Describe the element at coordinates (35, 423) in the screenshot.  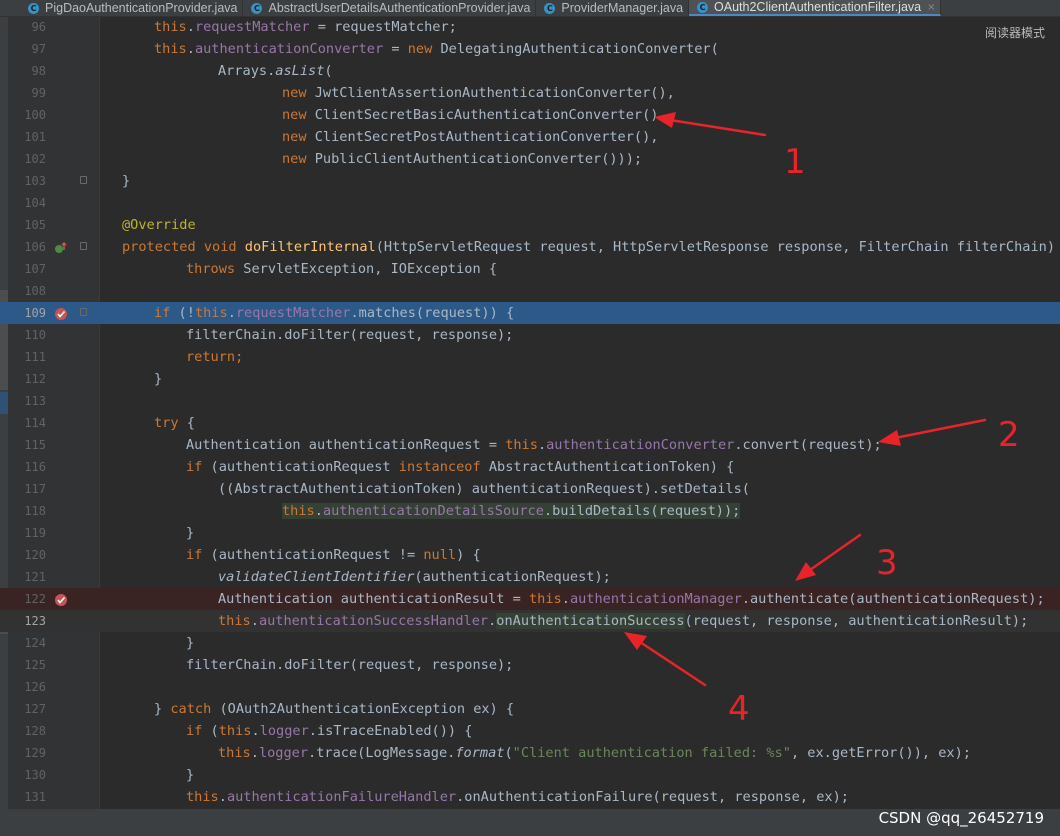
I see `line-number: 114` at that location.